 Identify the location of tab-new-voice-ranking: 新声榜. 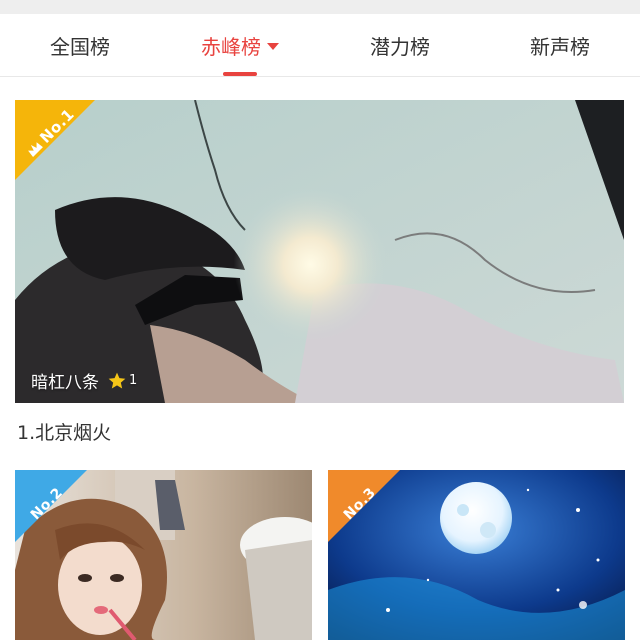
(560, 45).